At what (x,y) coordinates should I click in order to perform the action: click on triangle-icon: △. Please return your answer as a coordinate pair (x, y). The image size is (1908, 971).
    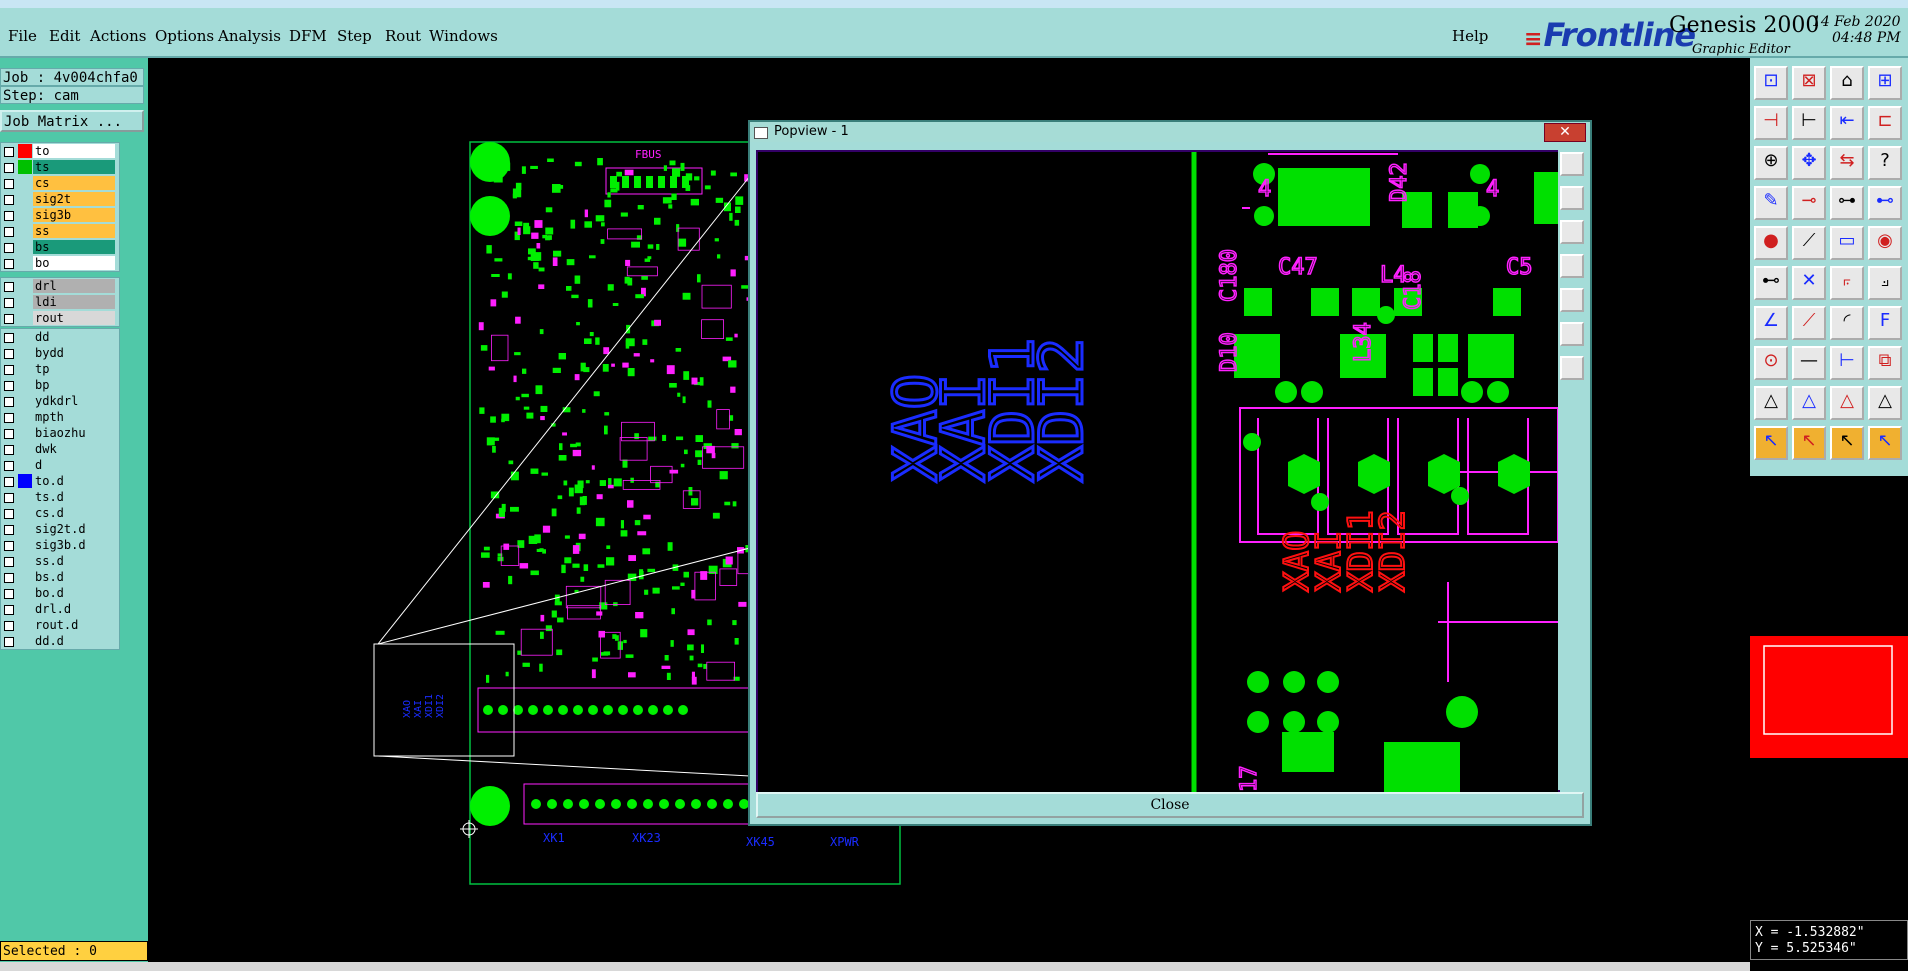
    Looking at the image, I should click on (1771, 403).